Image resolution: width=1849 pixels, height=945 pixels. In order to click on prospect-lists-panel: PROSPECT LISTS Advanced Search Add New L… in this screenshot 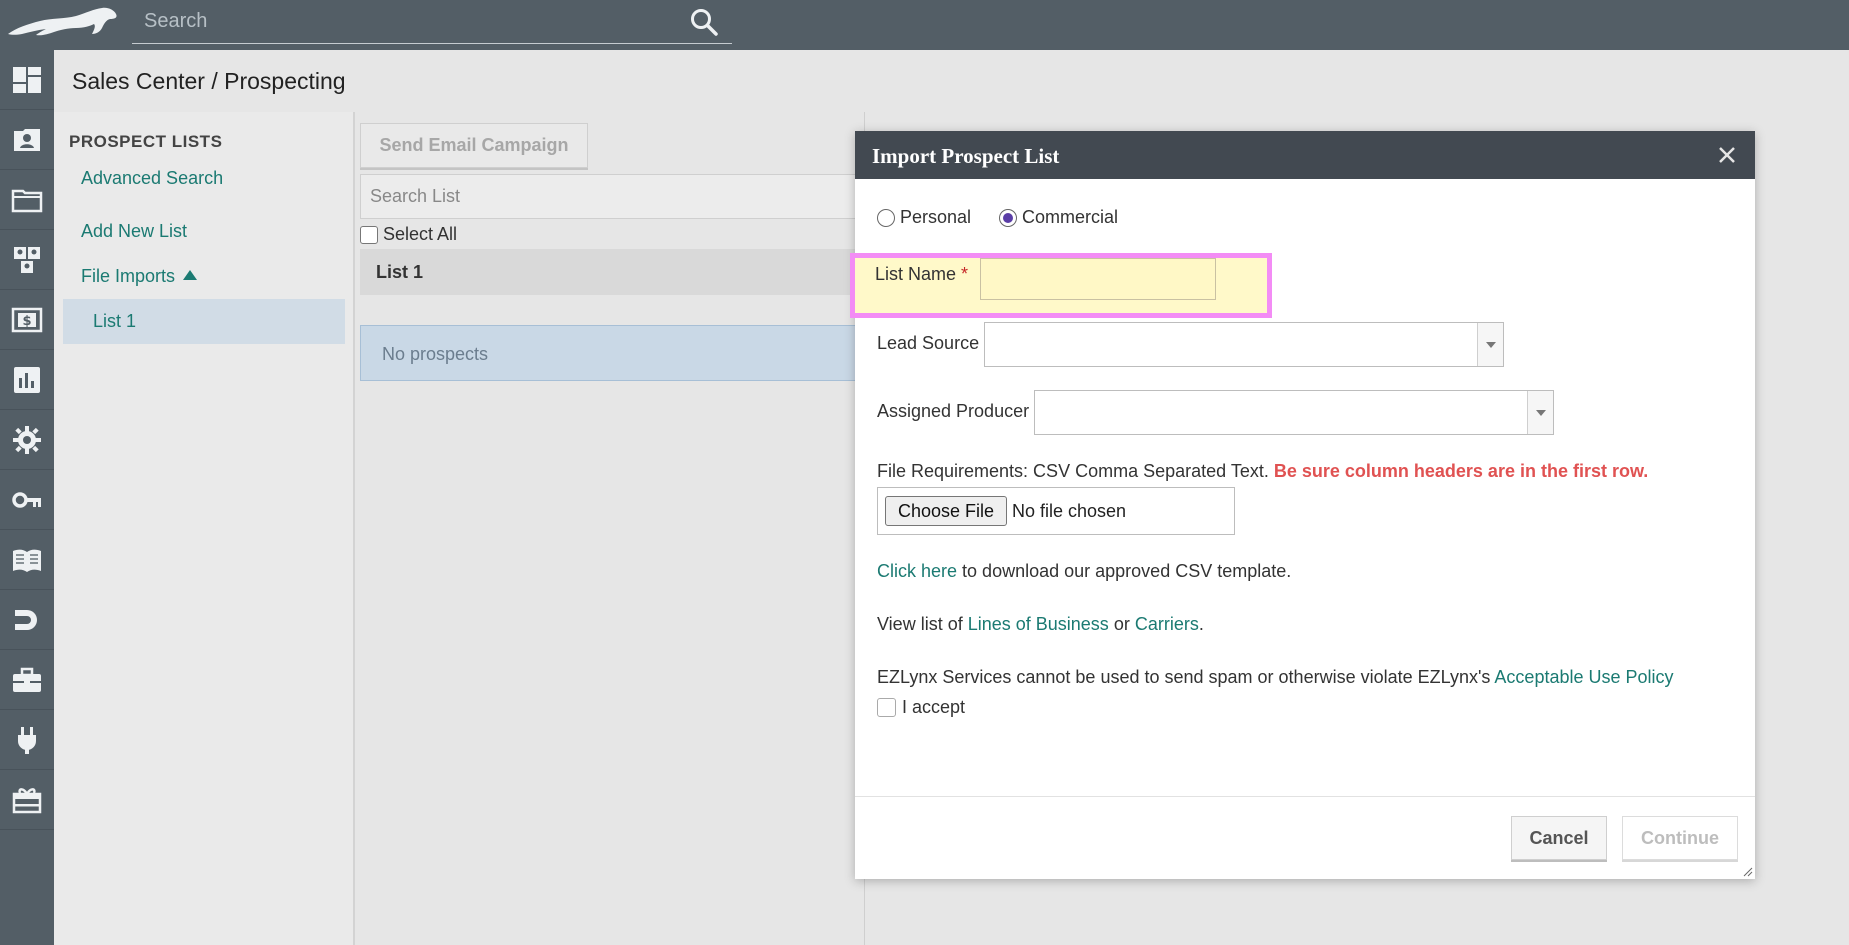, I will do `click(204, 528)`.